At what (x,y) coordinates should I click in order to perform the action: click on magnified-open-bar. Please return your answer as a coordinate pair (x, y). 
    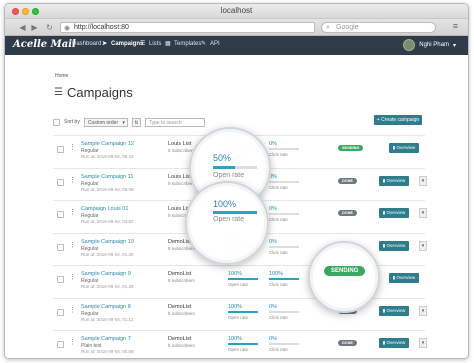
    Looking at the image, I should click on (235, 167).